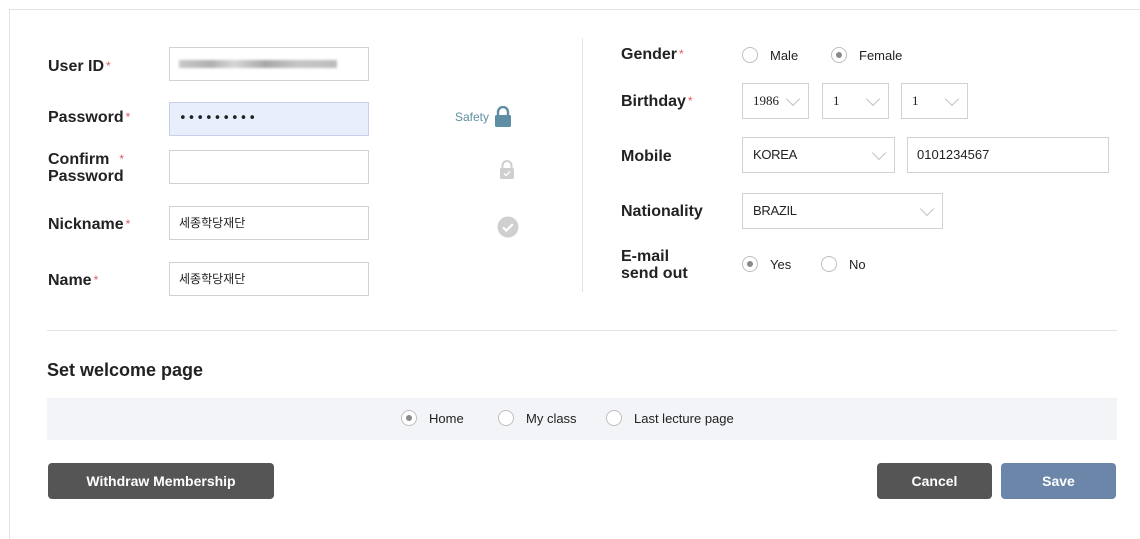  What do you see at coordinates (1058, 481) in the screenshot?
I see `save-button: Save` at bounding box center [1058, 481].